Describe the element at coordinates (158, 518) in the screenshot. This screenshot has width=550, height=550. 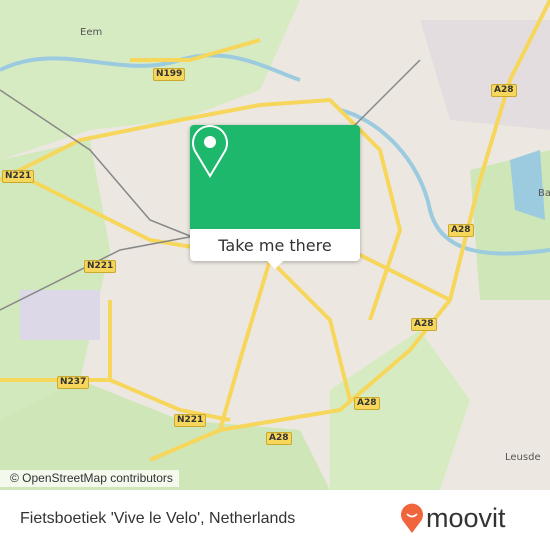
I see `place-name: Fietsboetiek 'Vive le Velo', Netherlands` at that location.